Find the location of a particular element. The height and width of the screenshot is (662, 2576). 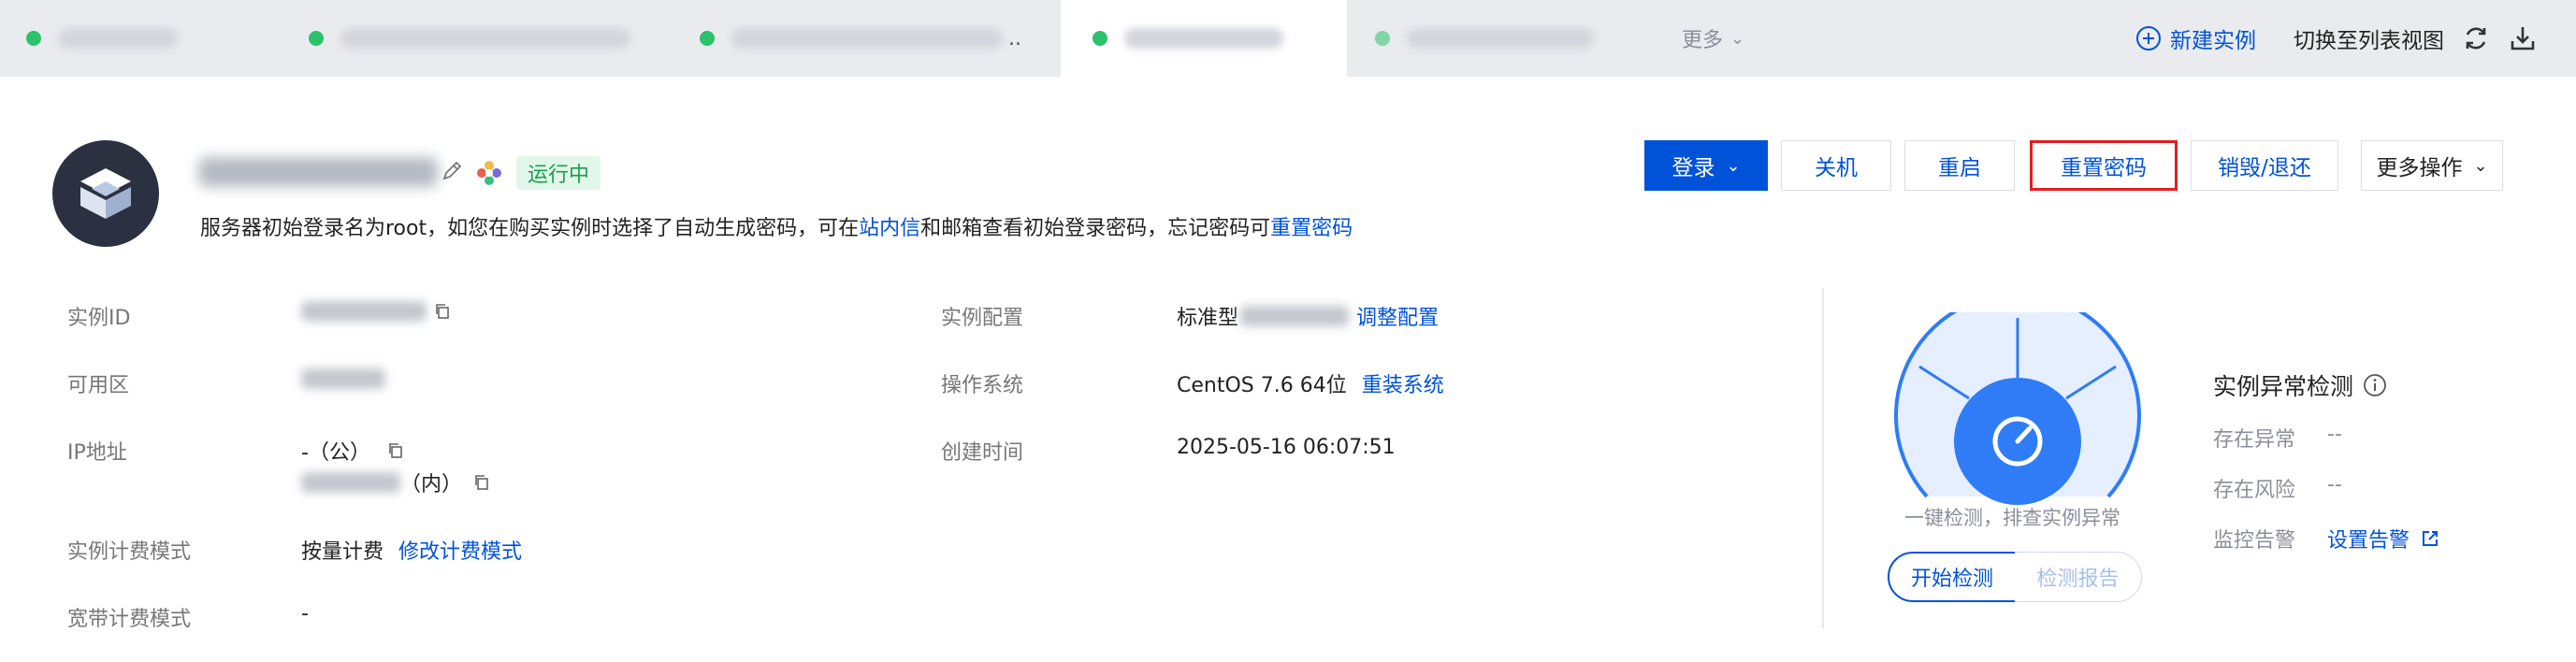

reset-password-link: 重置密码 is located at coordinates (1311, 228).